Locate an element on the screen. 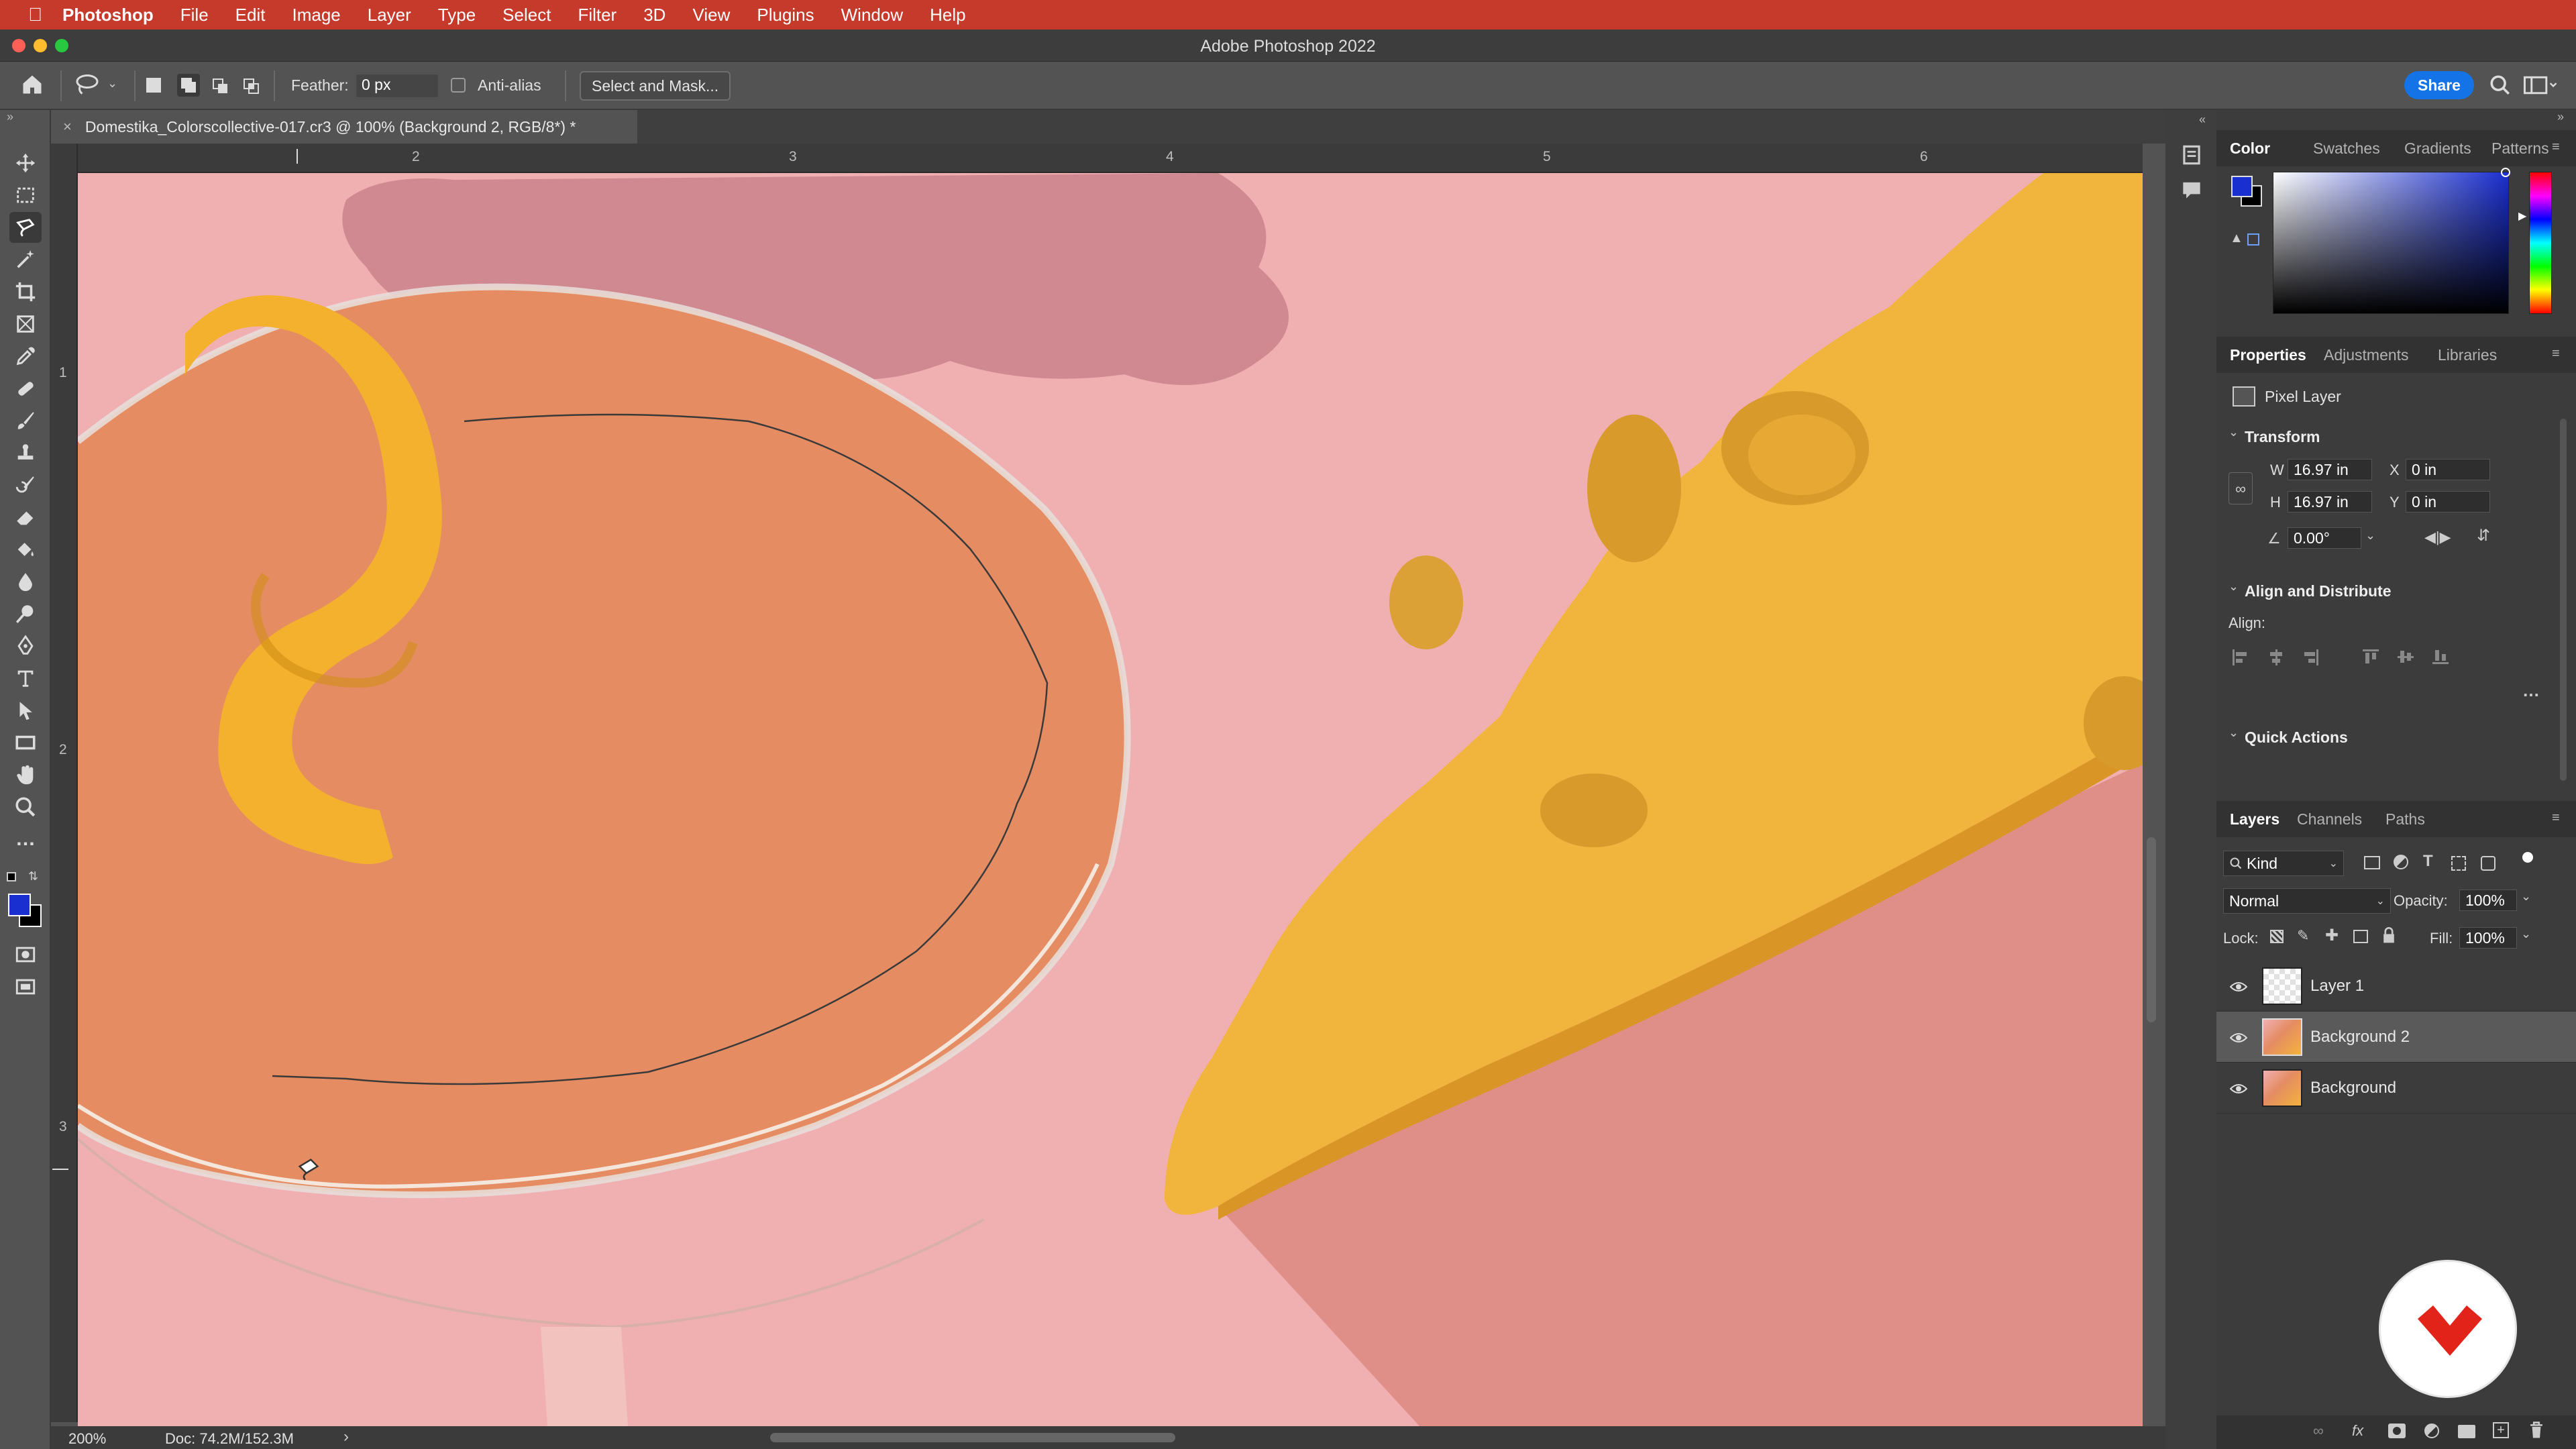 The image size is (2576, 1449). rectangle-tool-icon is located at coordinates (25, 742).